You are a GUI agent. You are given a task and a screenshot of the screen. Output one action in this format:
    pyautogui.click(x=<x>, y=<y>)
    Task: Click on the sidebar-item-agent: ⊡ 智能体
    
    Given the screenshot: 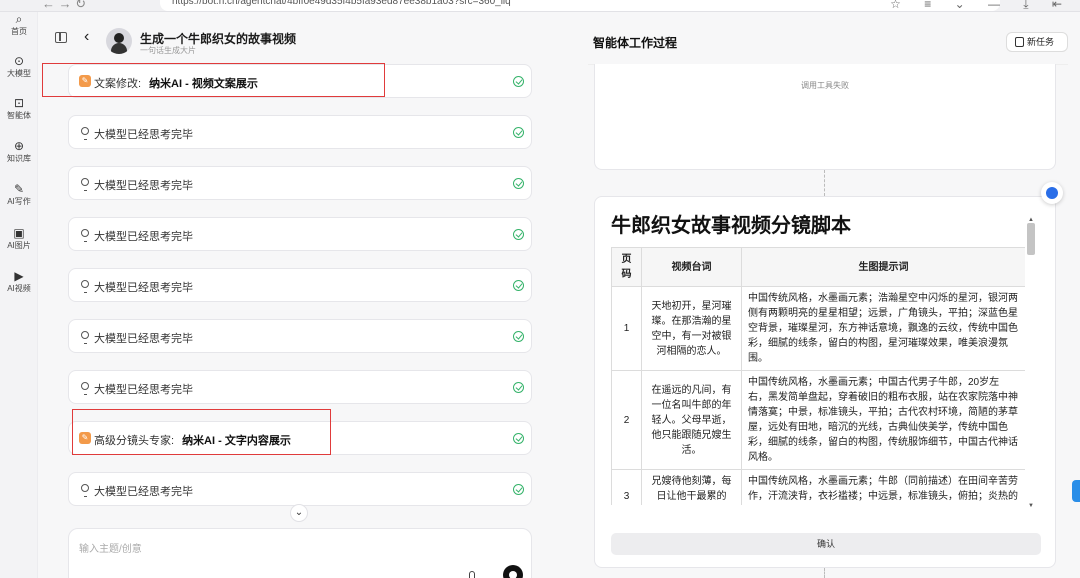 What is the action you would take?
    pyautogui.click(x=19, y=108)
    